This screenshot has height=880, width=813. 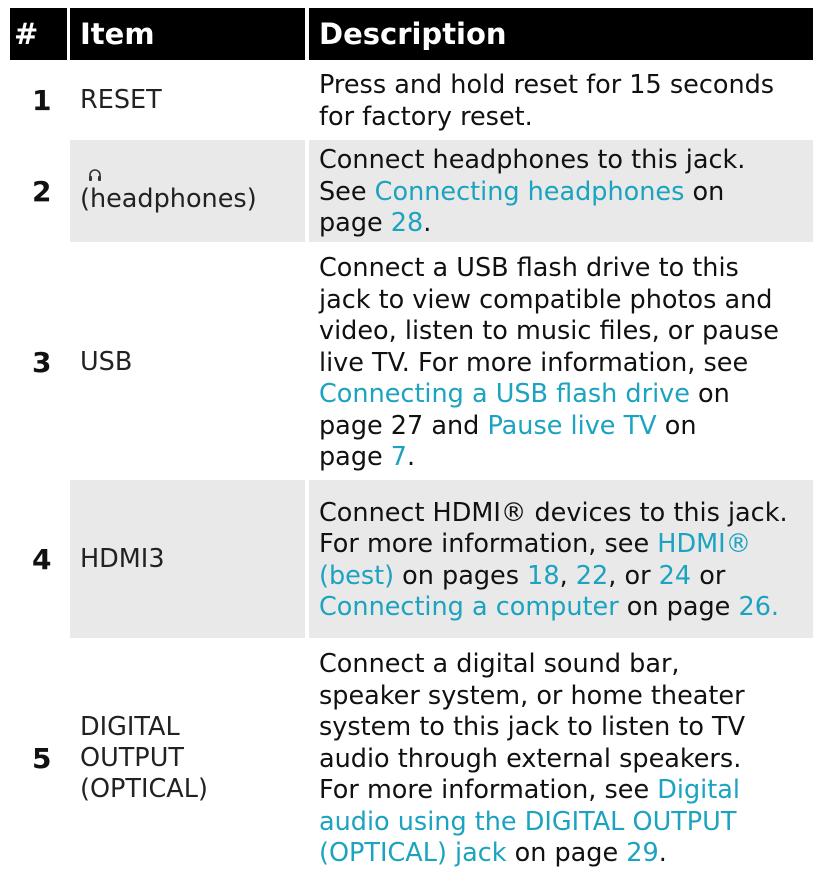 I want to click on header-number: #, so click(x=38, y=34).